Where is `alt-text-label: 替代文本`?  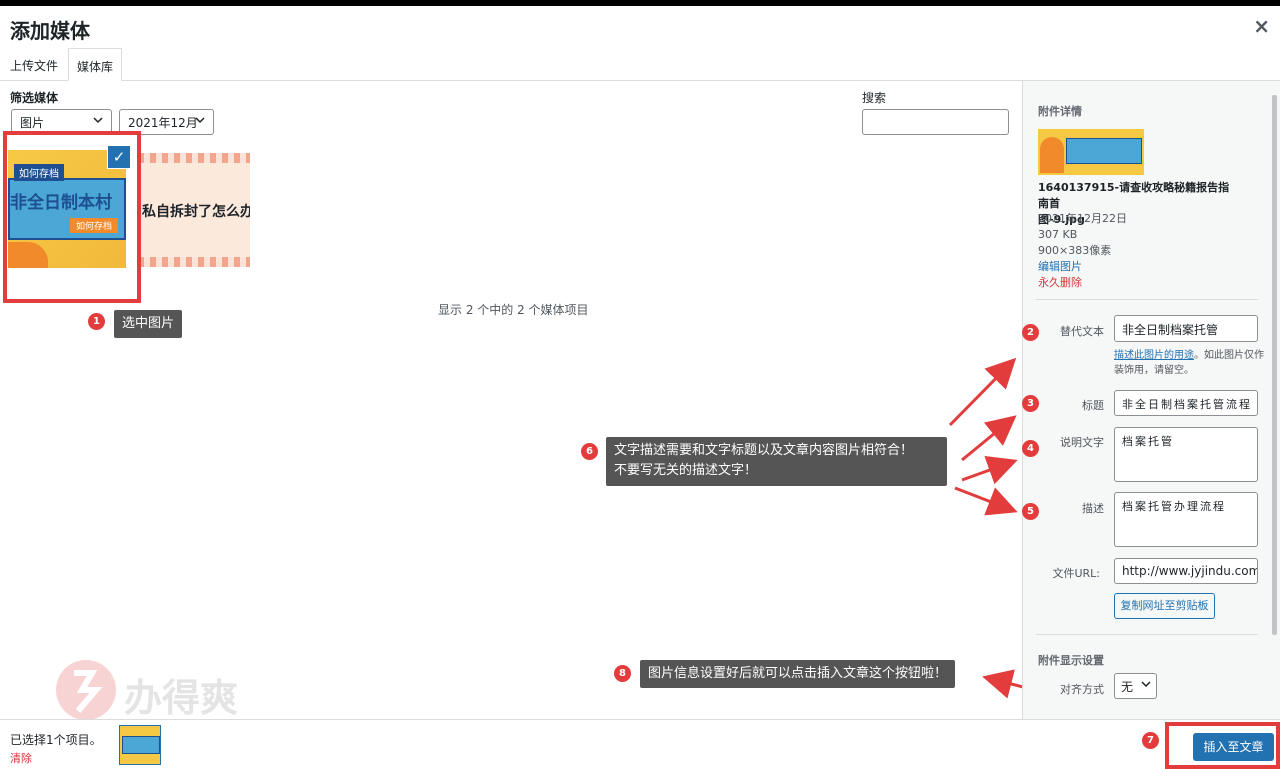
alt-text-label: 替代文本 is located at coordinates (1082, 331).